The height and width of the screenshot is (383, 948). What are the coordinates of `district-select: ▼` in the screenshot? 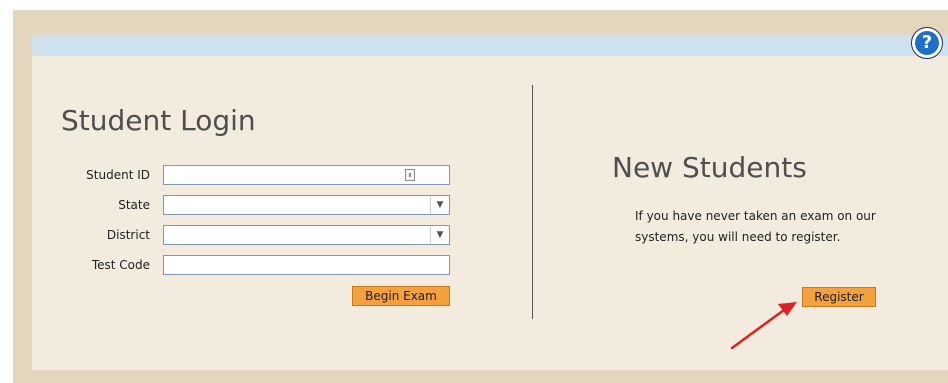 It's located at (306, 235).